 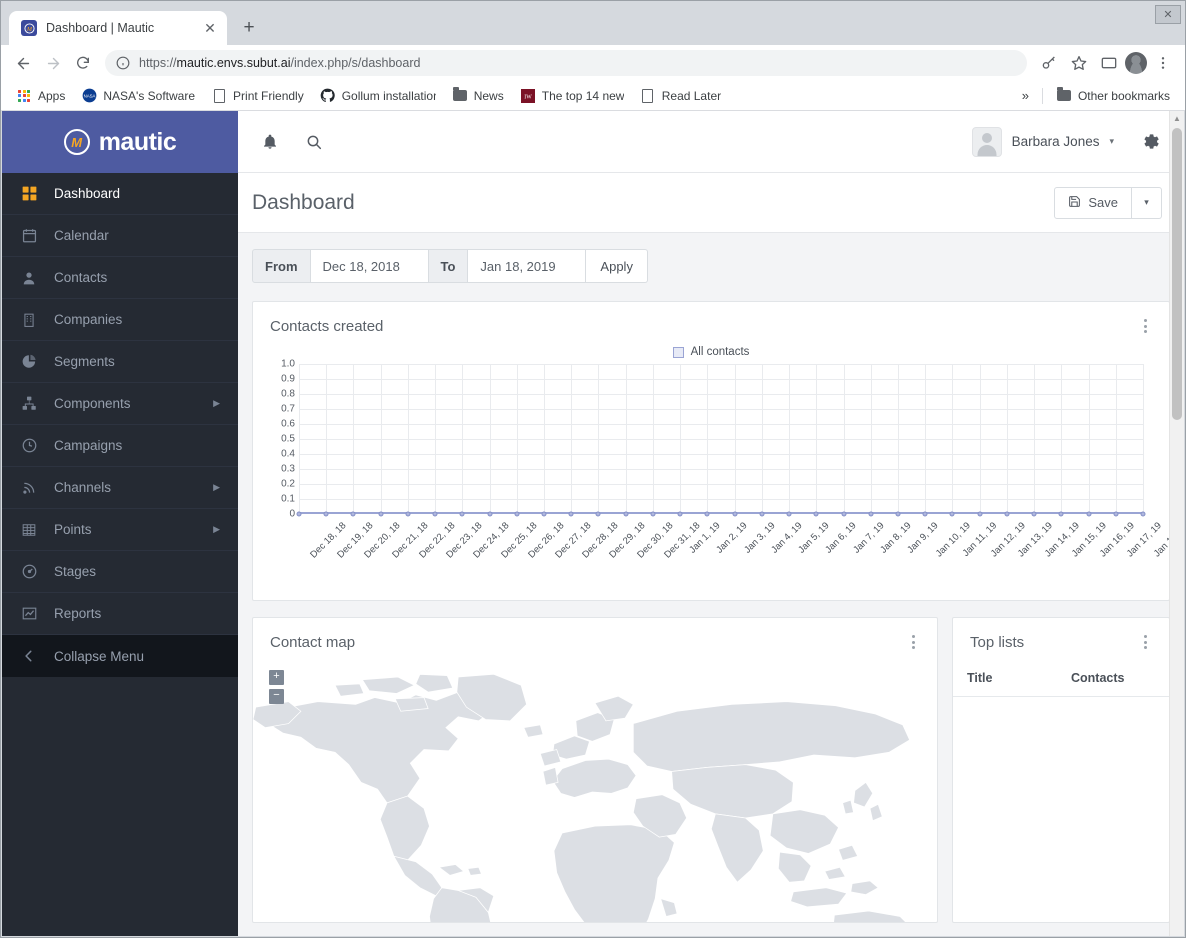 I want to click on save-button: Save, so click(x=1093, y=202).